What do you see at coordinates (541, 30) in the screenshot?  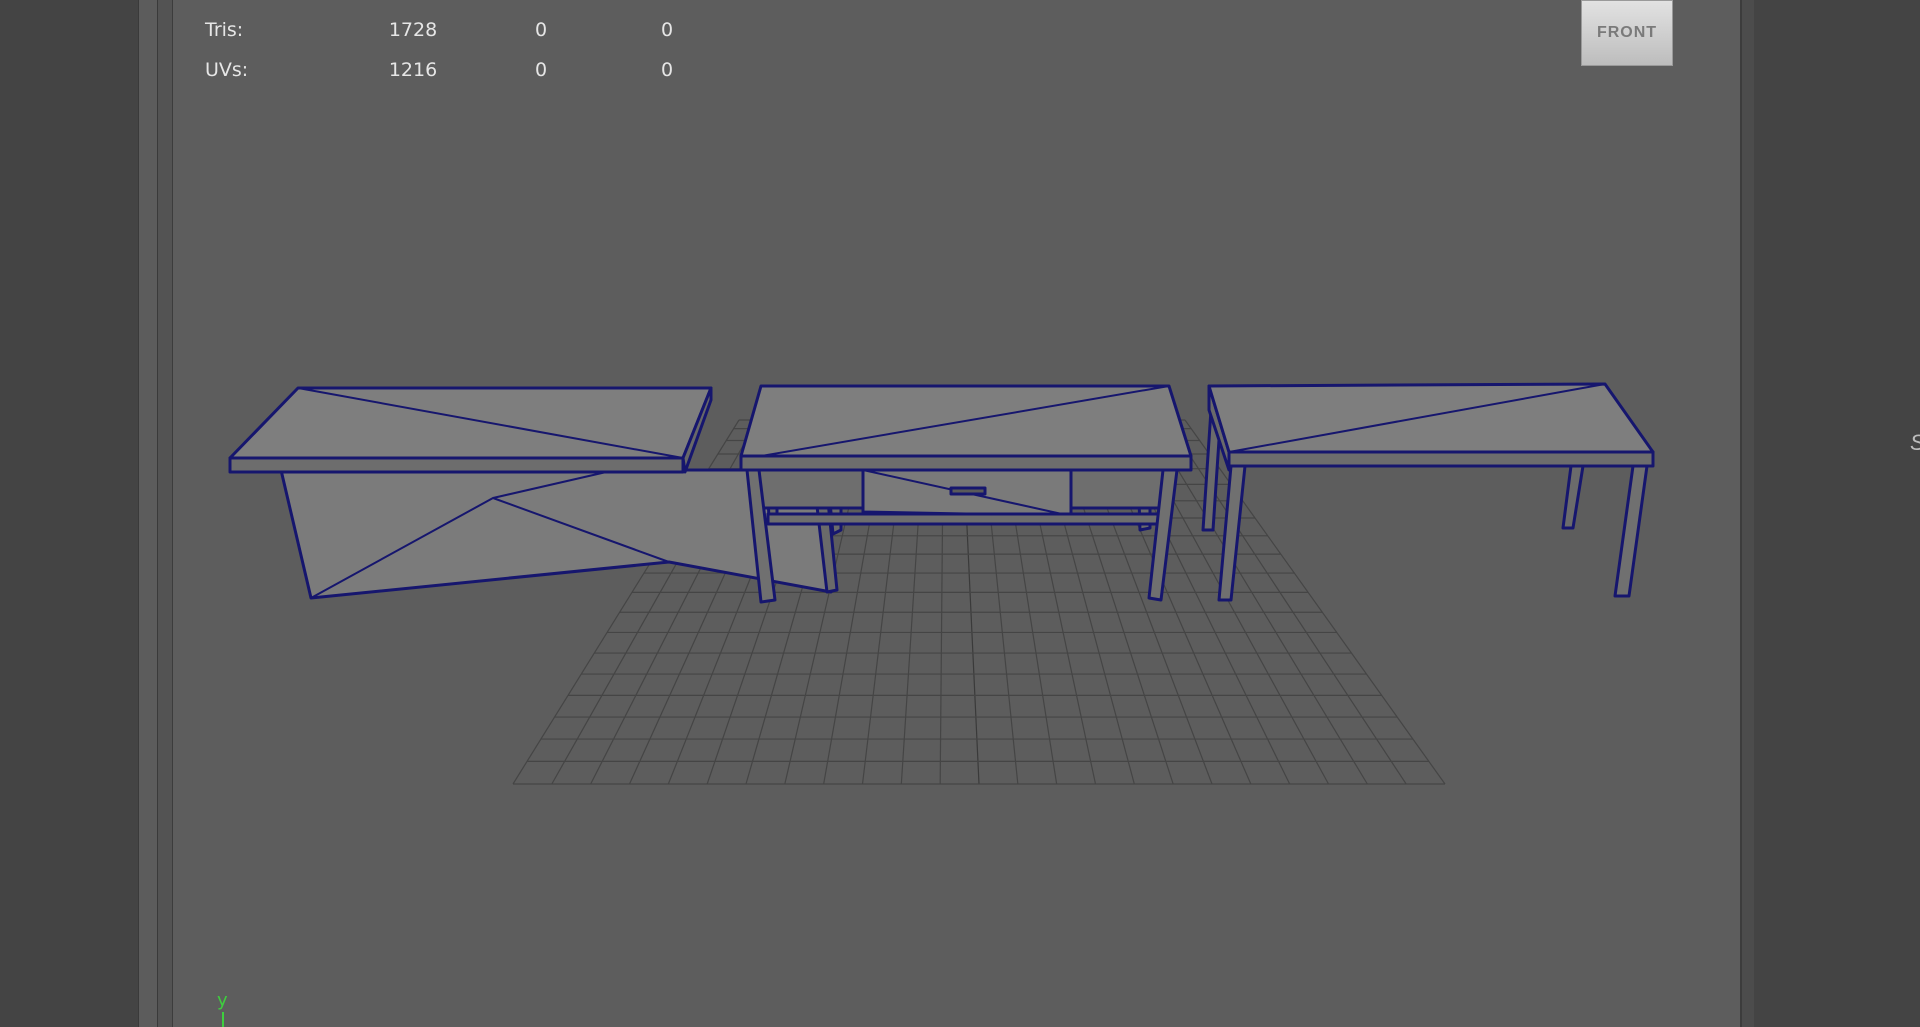 I see `tris-value-selected: 0` at bounding box center [541, 30].